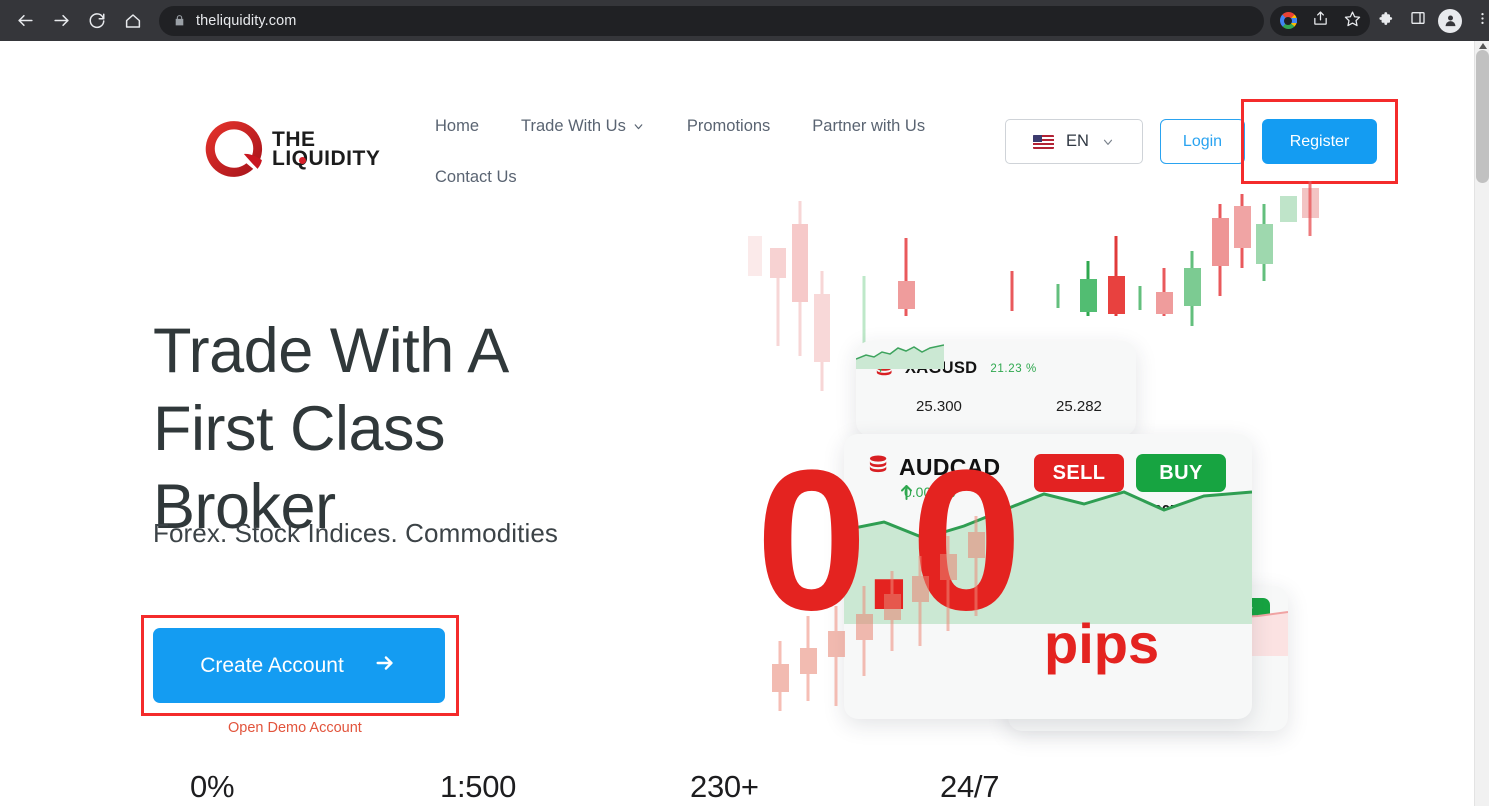 The image size is (1489, 806). I want to click on extensions-button, so click(1386, 21).